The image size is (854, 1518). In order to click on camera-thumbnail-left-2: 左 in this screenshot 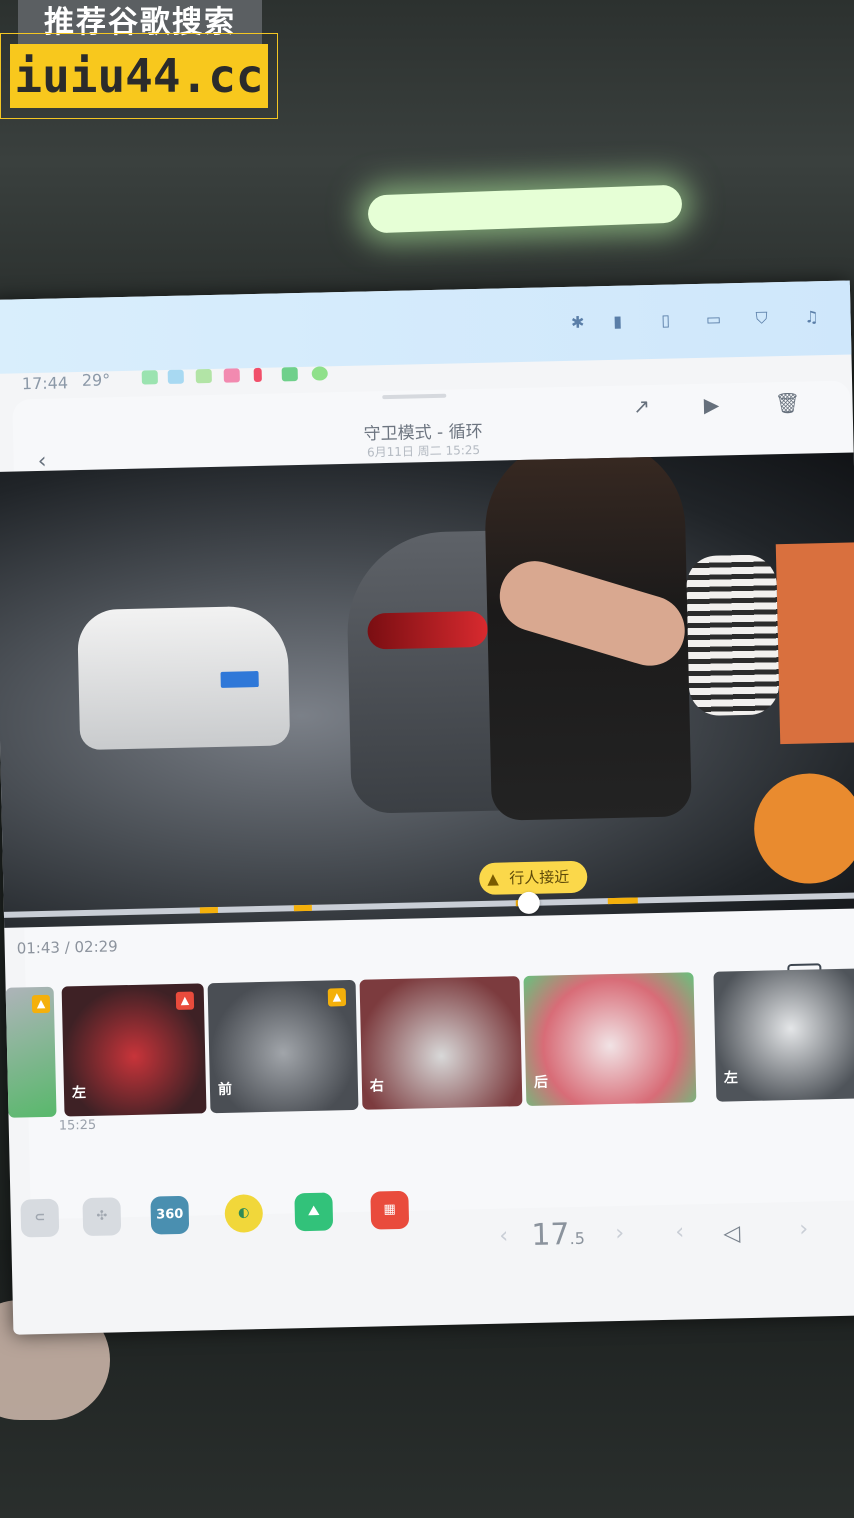, I will do `click(783, 1035)`.